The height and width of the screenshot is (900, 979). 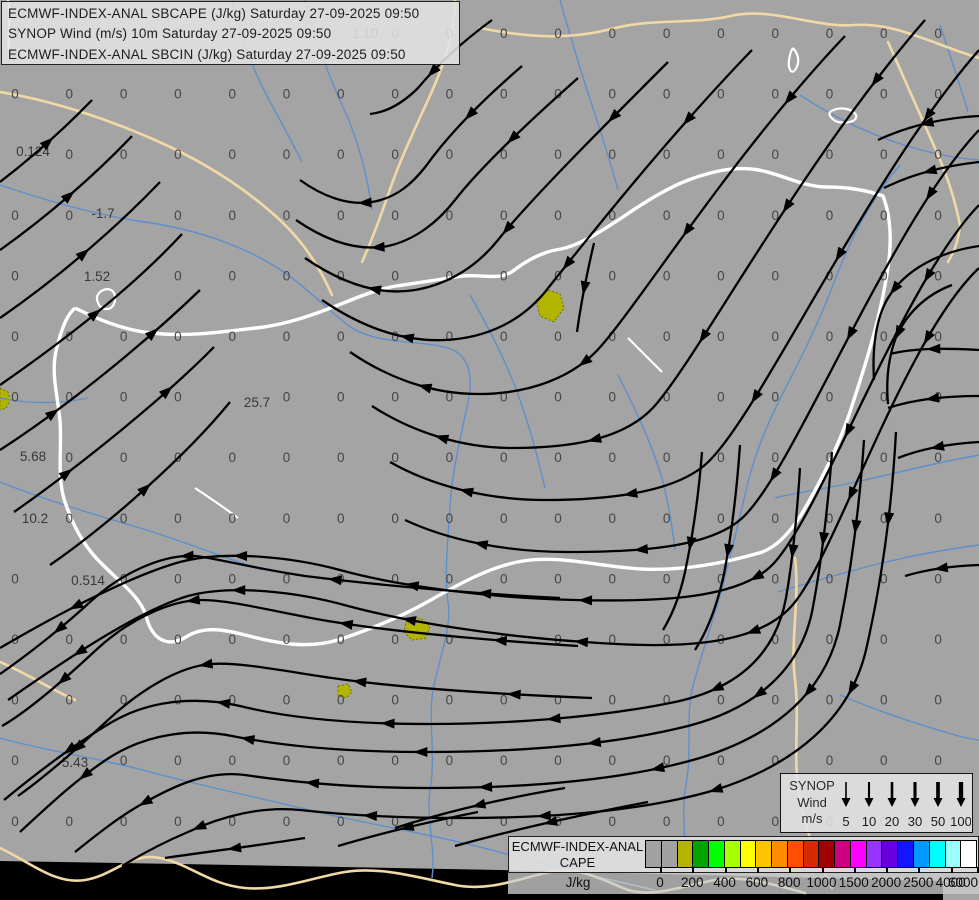 What do you see at coordinates (793, 60) in the screenshot?
I see `highlighted-country-border` at bounding box center [793, 60].